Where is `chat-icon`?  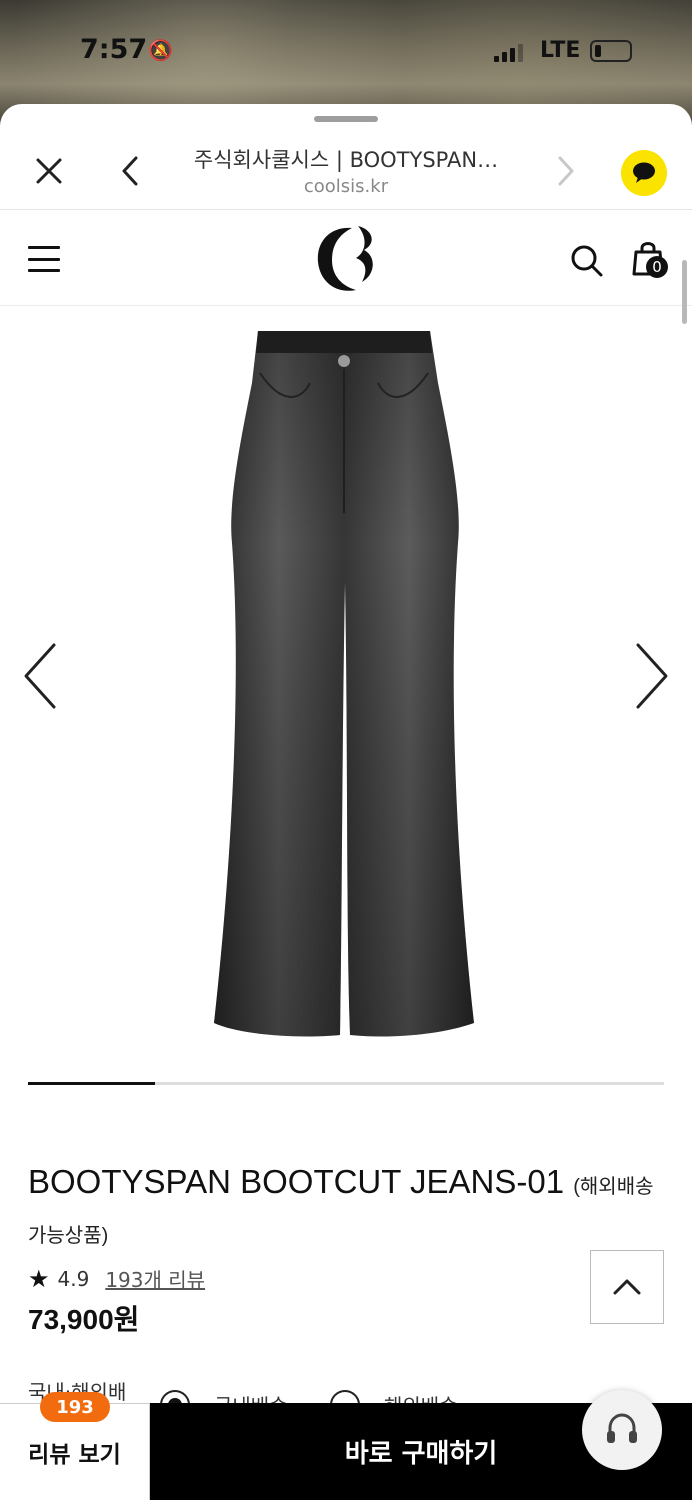 chat-icon is located at coordinates (644, 173).